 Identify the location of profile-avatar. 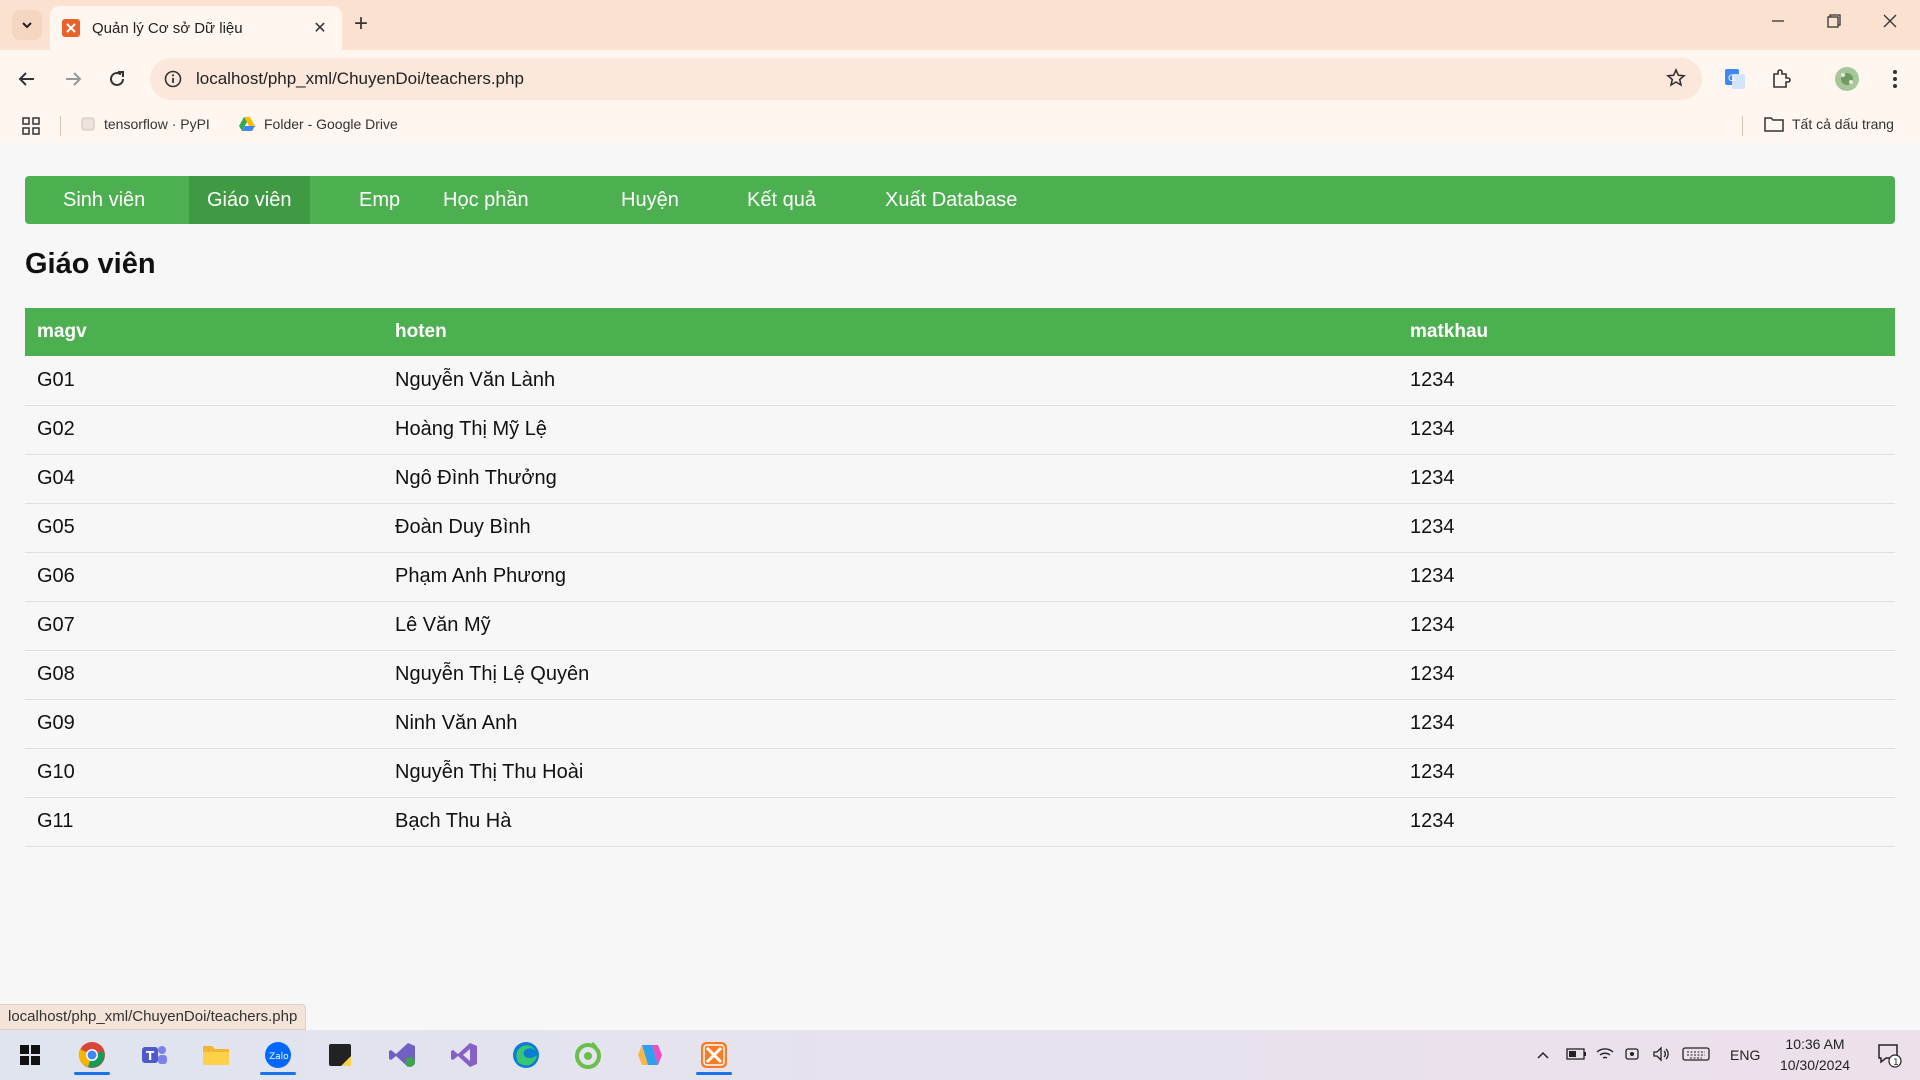
(1847, 79).